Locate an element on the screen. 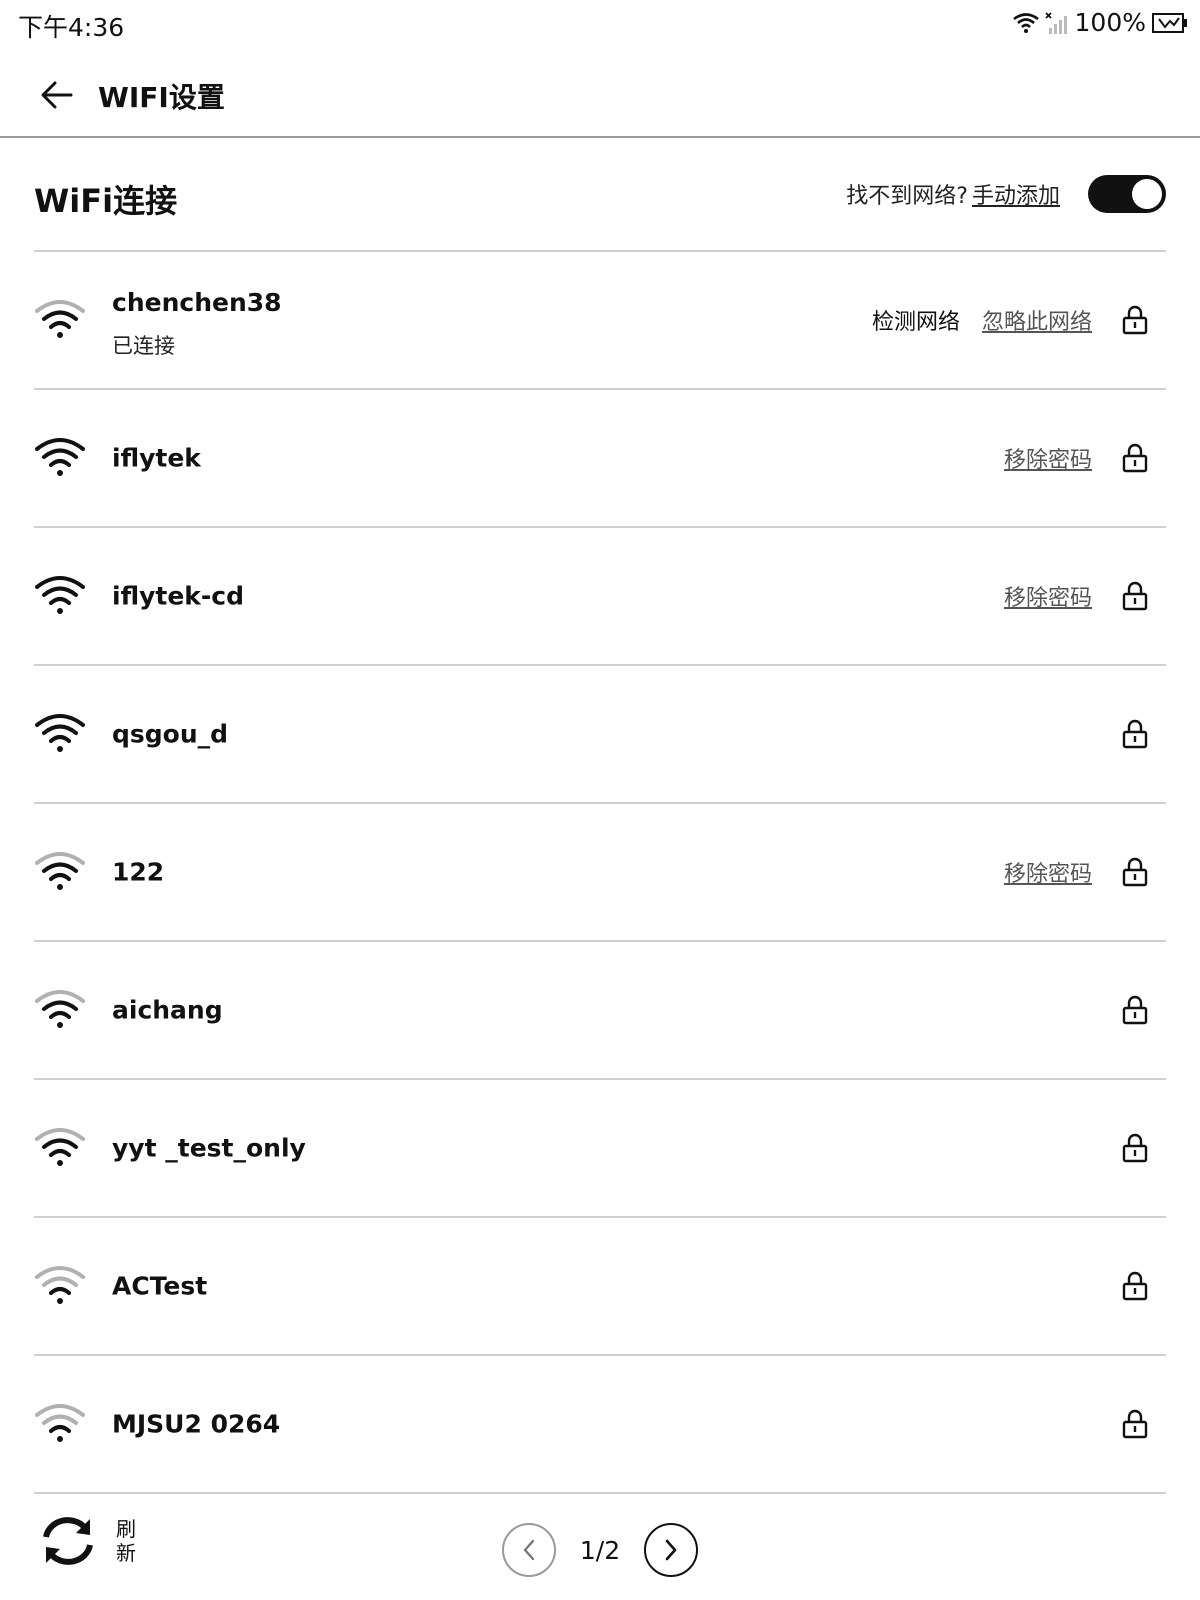 The image size is (1200, 1600). hint-text: 找不到网络? is located at coordinates (907, 196).